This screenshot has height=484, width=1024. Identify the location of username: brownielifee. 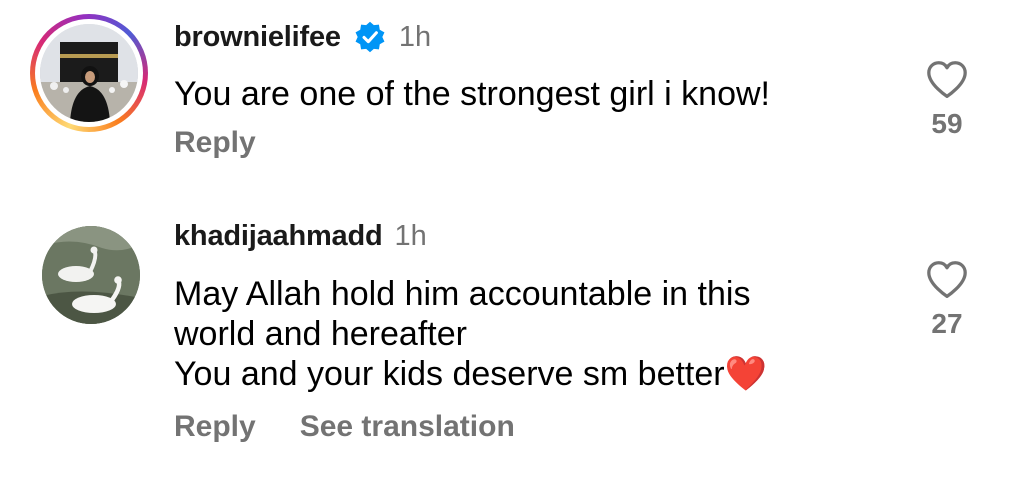
(257, 37).